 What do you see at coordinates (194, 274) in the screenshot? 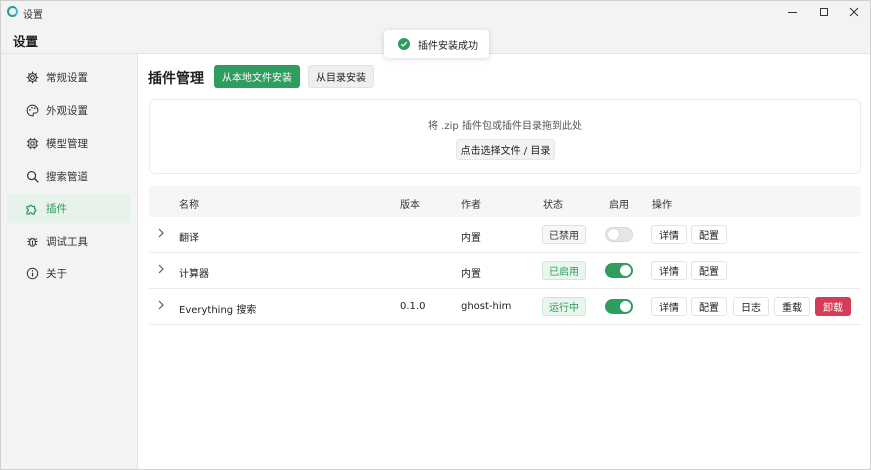
I see `plugin-name: 计算器` at bounding box center [194, 274].